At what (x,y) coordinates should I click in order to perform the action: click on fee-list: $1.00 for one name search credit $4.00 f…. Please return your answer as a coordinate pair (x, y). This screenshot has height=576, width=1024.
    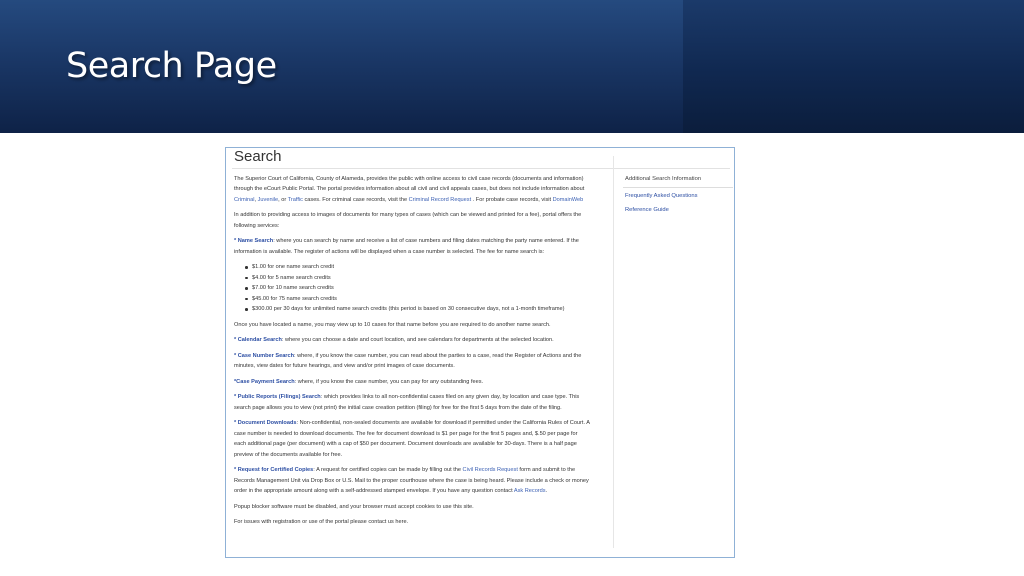
    Looking at the image, I should click on (418, 288).